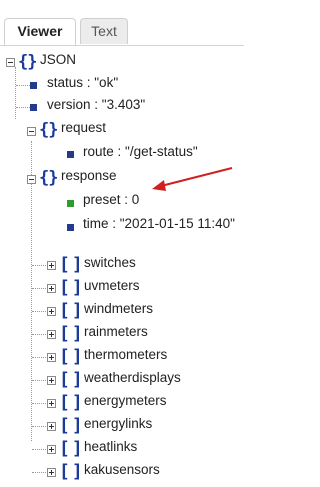  What do you see at coordinates (40, 31) in the screenshot?
I see `tab-viewer: Viewer` at bounding box center [40, 31].